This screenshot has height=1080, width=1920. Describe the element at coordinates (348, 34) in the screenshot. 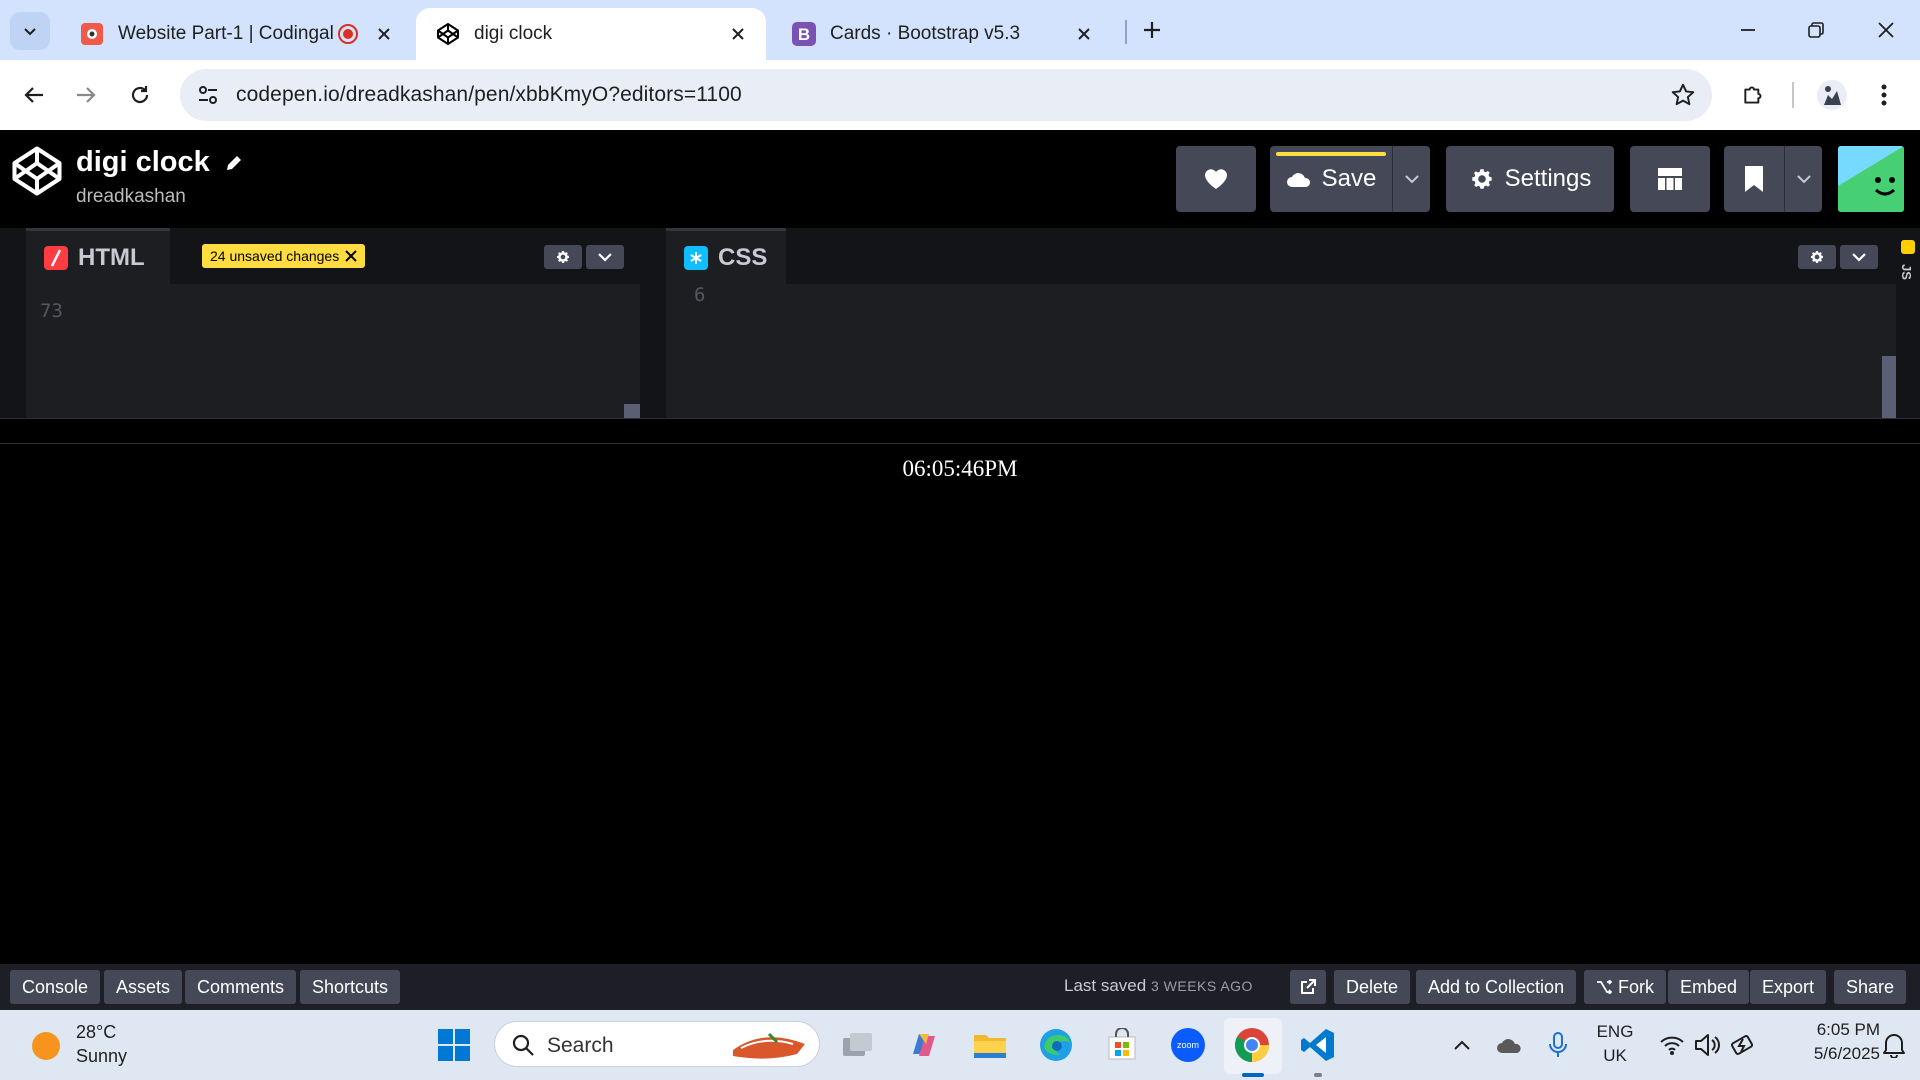

I see `recording-icon` at that location.